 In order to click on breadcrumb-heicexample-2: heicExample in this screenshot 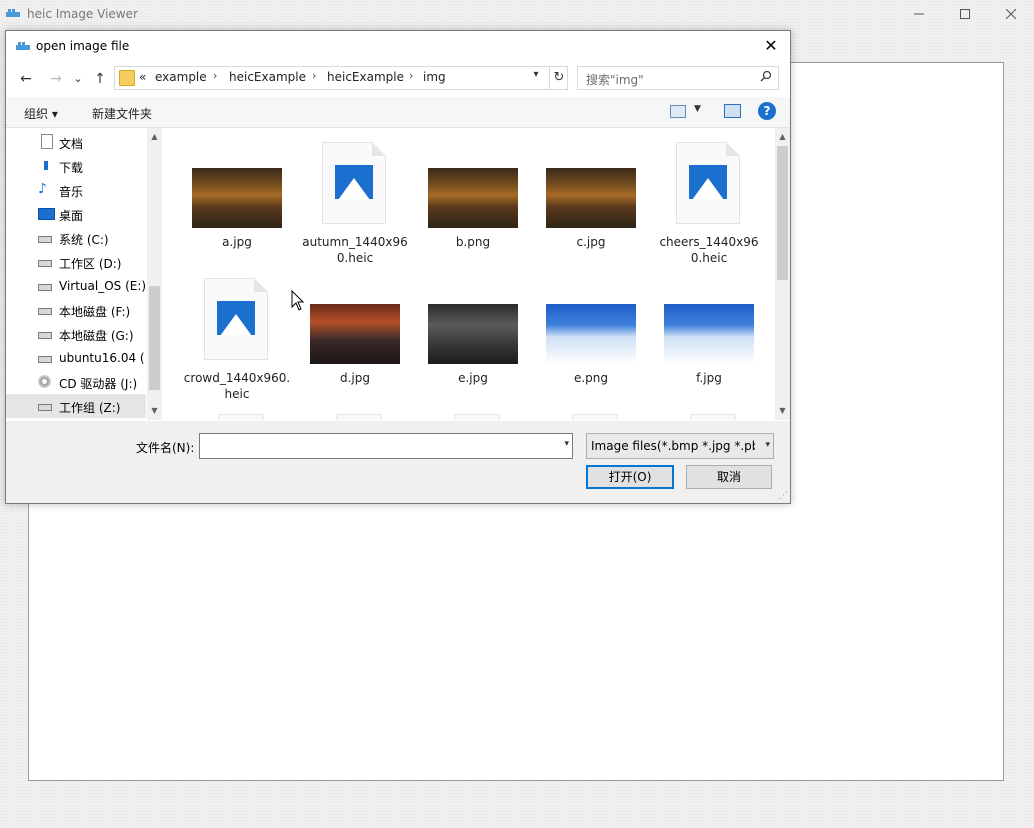, I will do `click(365, 77)`.